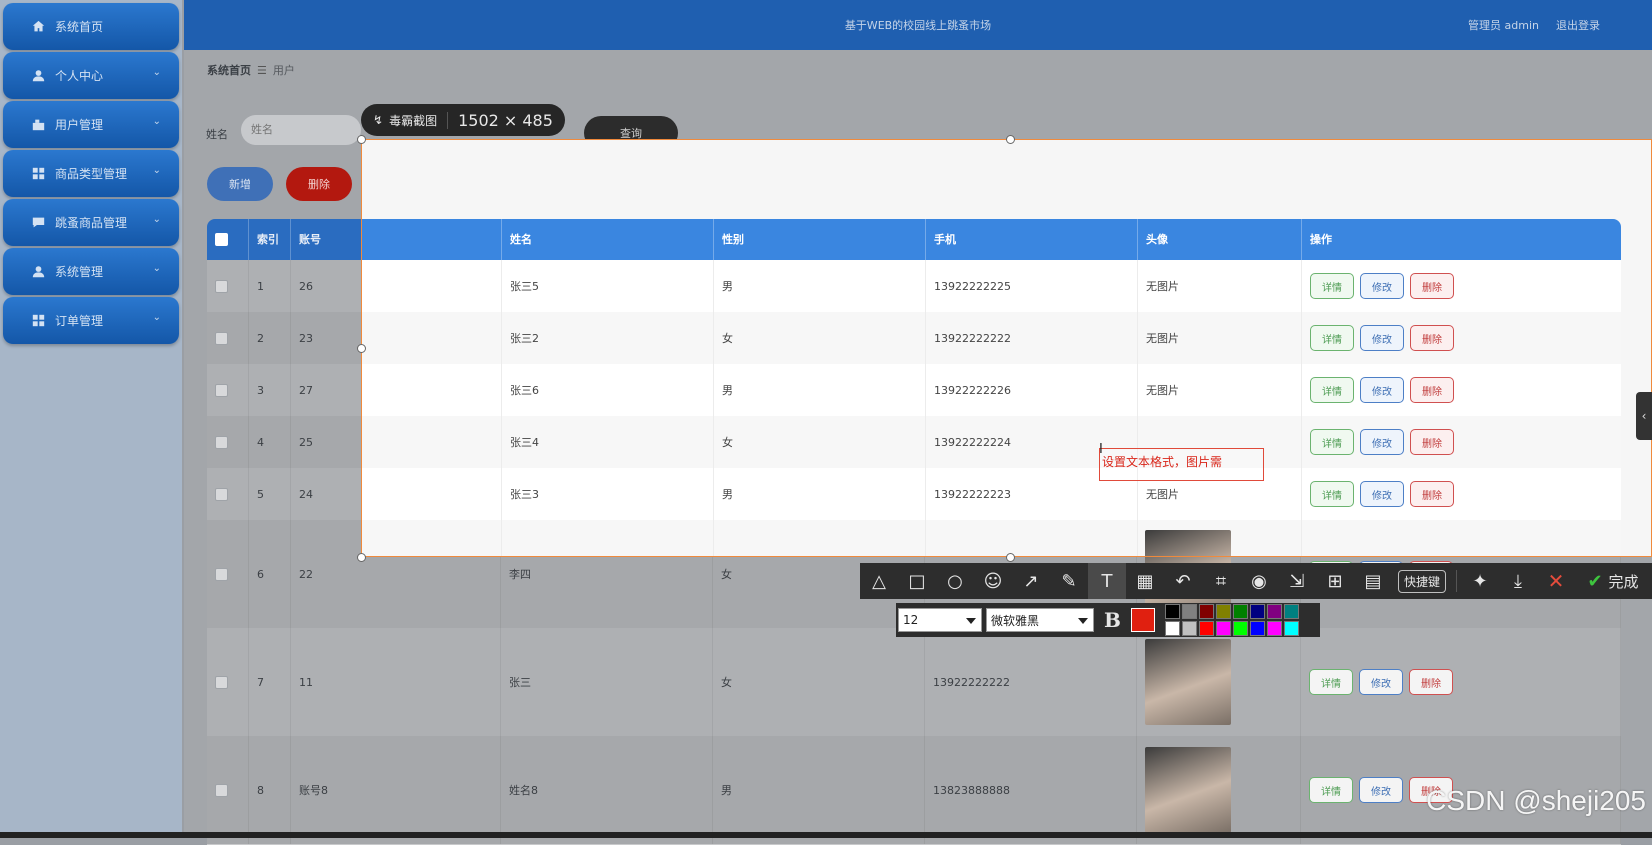 The width and height of the screenshot is (1652, 845). I want to click on bold-toggle: B, so click(1112, 620).